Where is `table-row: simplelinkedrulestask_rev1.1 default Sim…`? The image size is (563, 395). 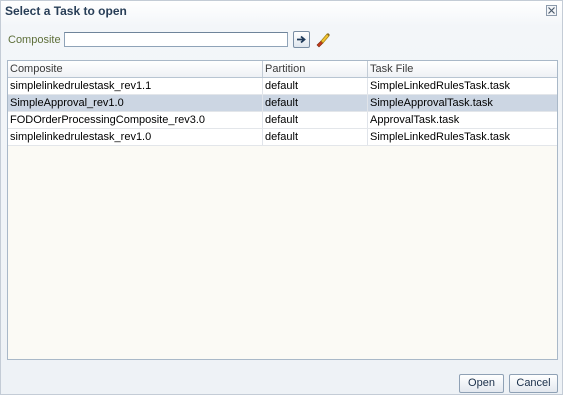
table-row: simplelinkedrulestask_rev1.1 default Sim… is located at coordinates (282, 86).